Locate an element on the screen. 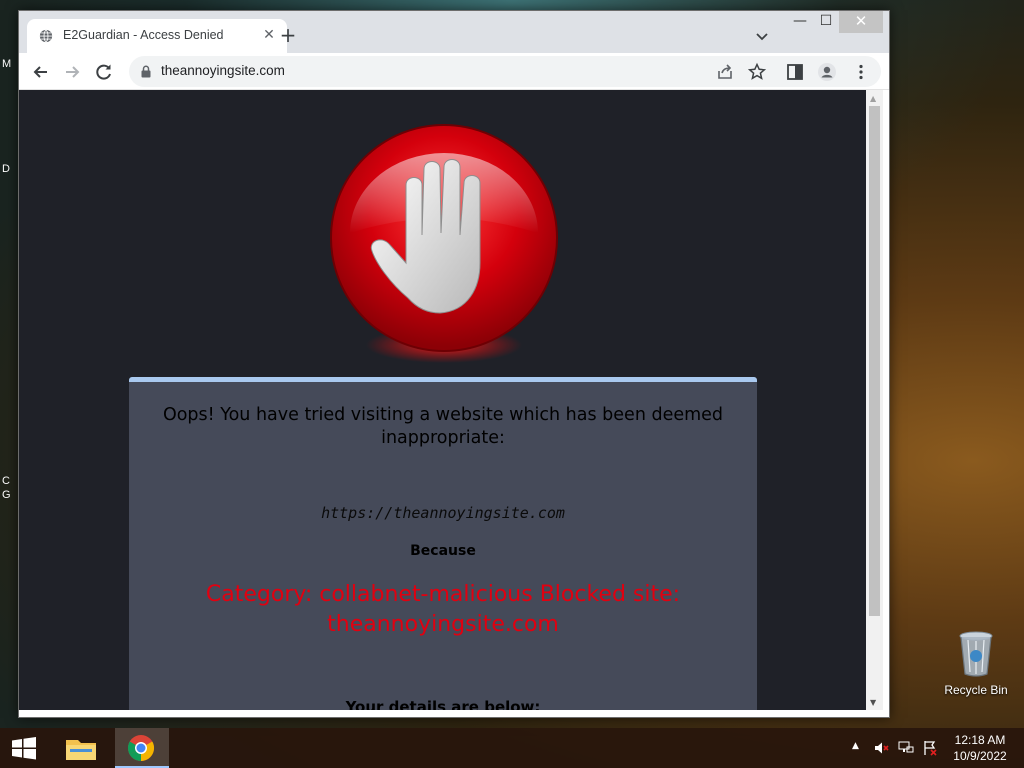  tab-search-chevron-icon is located at coordinates (762, 36).